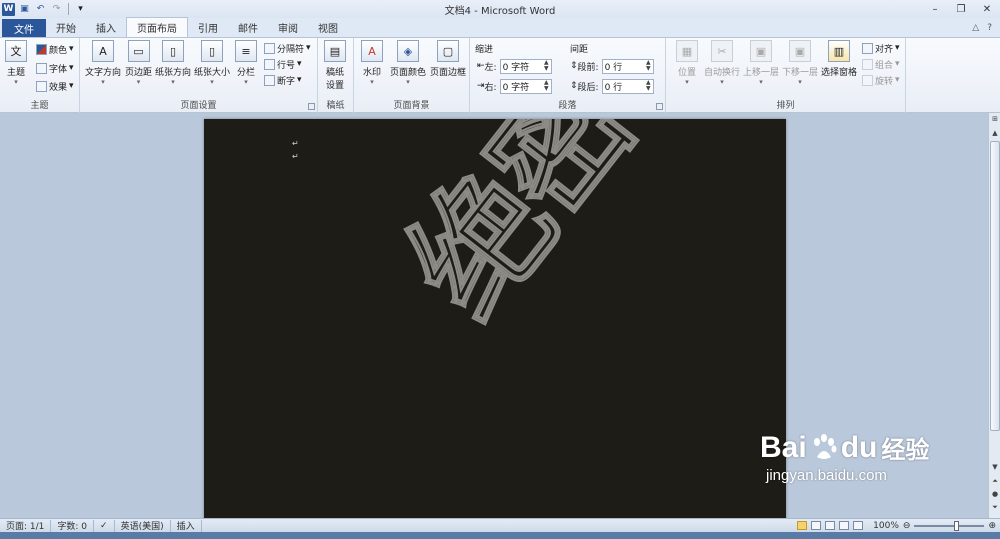 Image resolution: width=1000 pixels, height=539 pixels. Describe the element at coordinates (935, 9) in the screenshot. I see `minimize-button: –` at that location.